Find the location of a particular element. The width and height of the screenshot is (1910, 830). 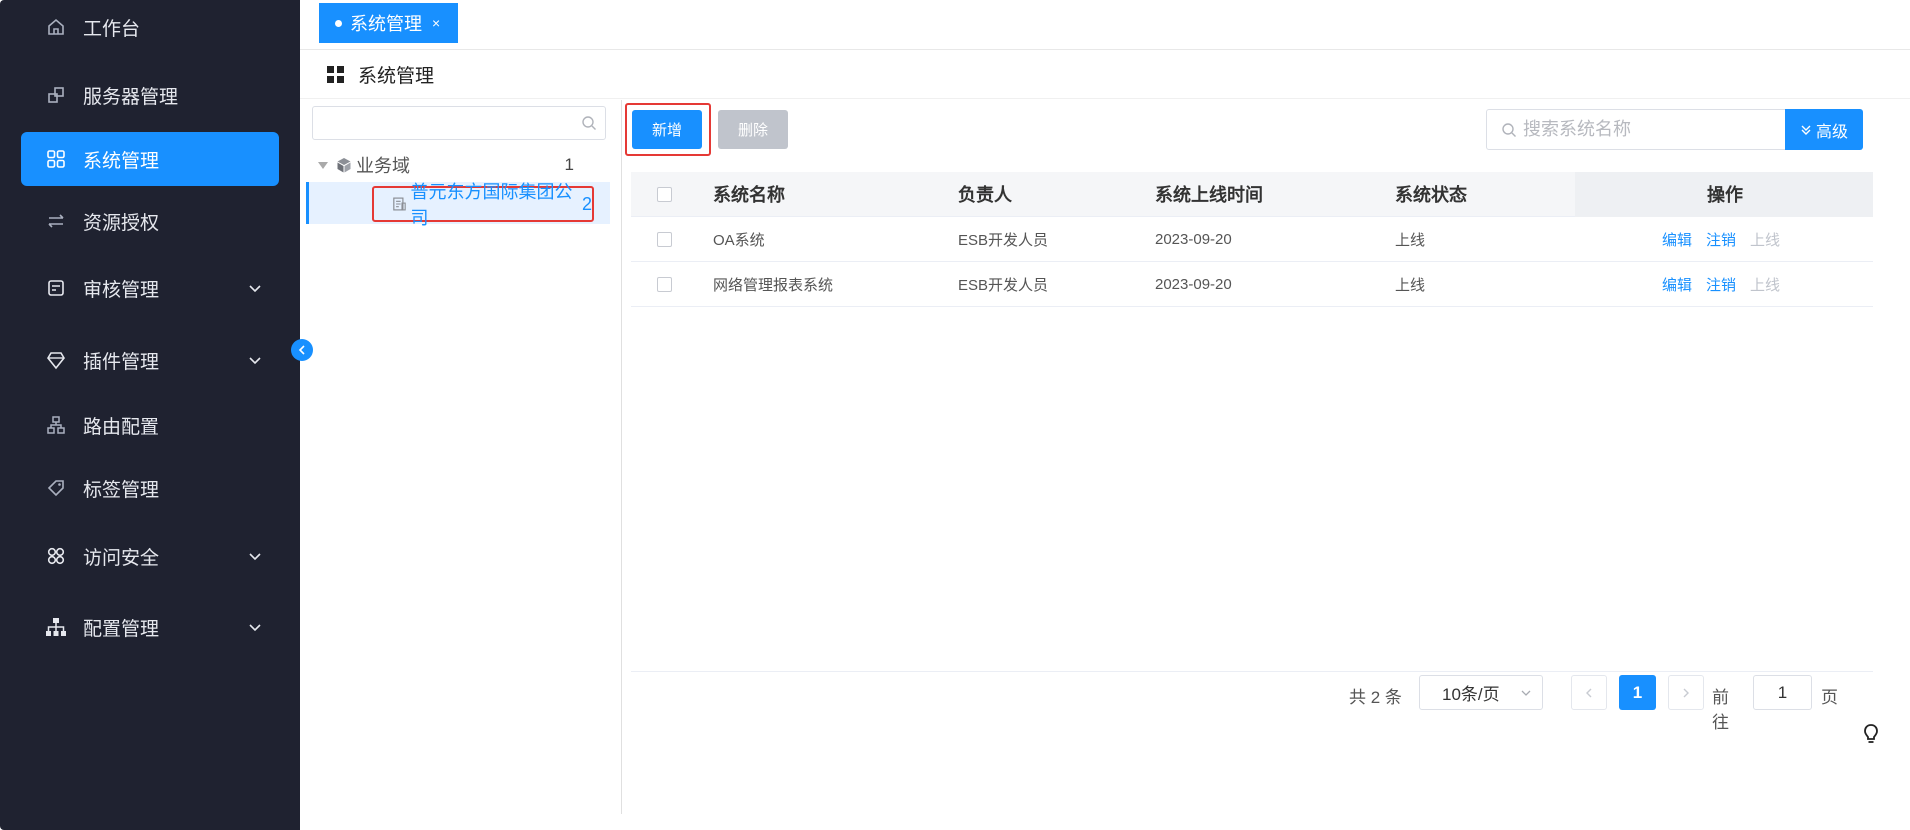

next-page-button is located at coordinates (1686, 692).